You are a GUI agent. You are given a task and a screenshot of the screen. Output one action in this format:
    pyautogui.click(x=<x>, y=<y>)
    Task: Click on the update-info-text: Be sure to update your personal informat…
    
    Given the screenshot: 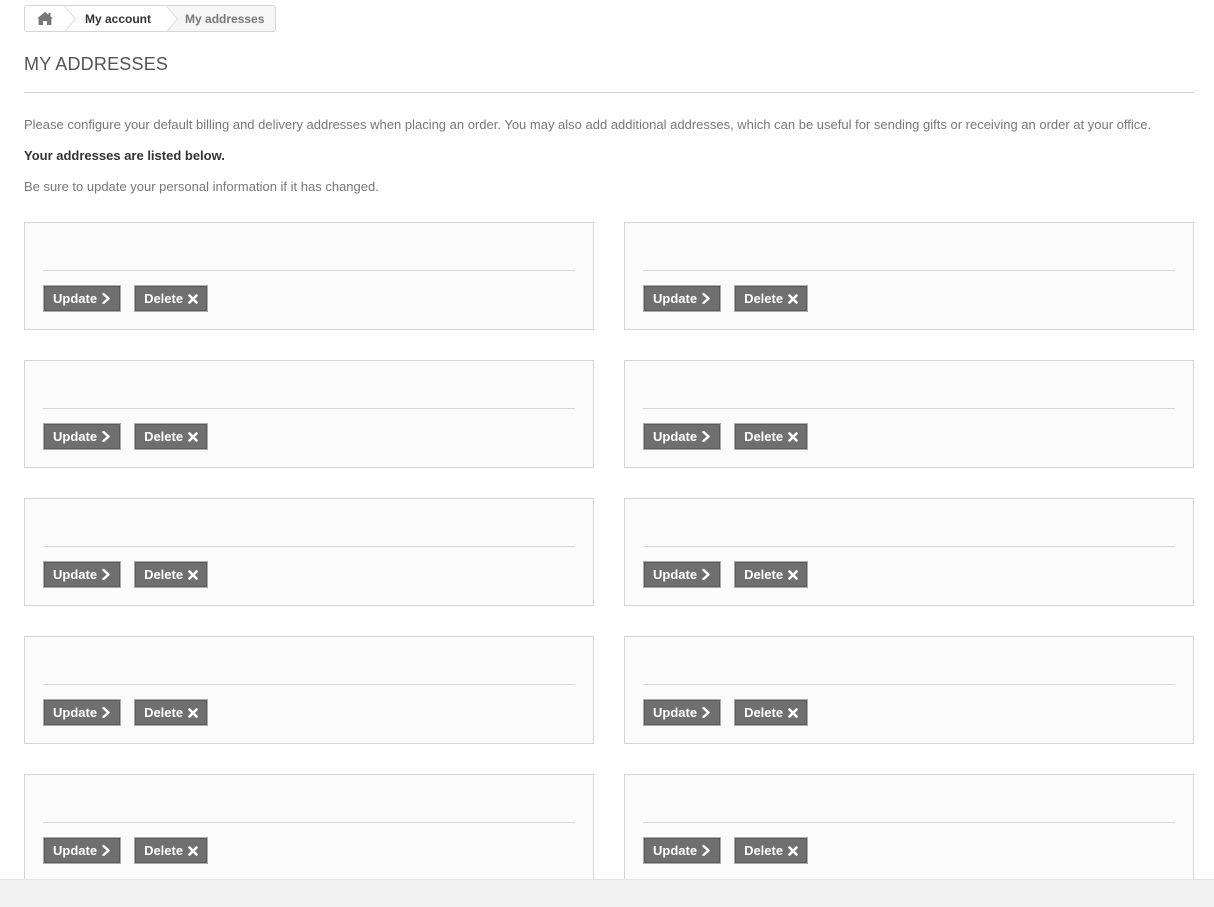 What is the action you would take?
    pyautogui.click(x=201, y=186)
    